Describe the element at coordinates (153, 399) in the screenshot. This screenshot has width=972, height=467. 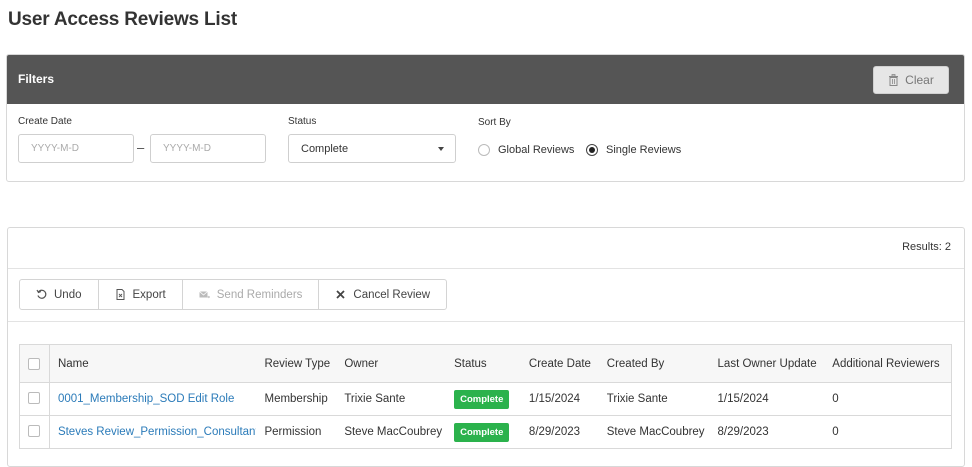
I see `review-name-link: 0001_Membership_SOD Edit Role` at that location.